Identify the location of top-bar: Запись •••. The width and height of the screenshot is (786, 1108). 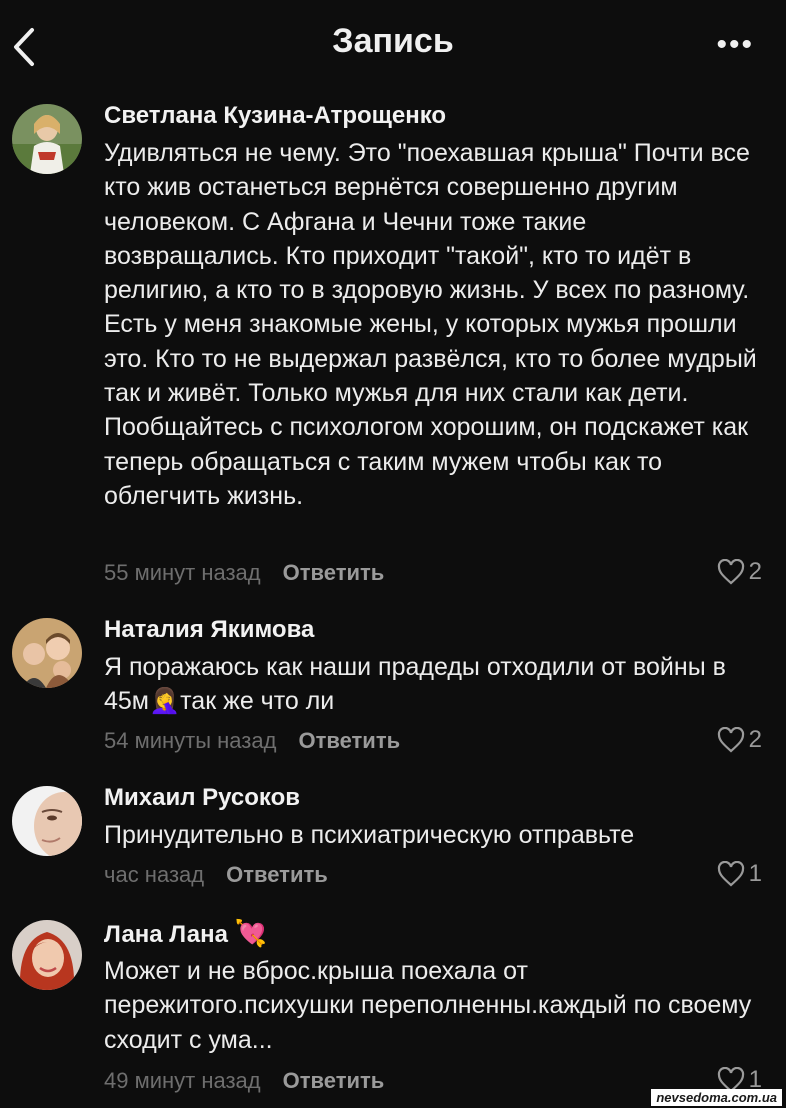
(393, 47).